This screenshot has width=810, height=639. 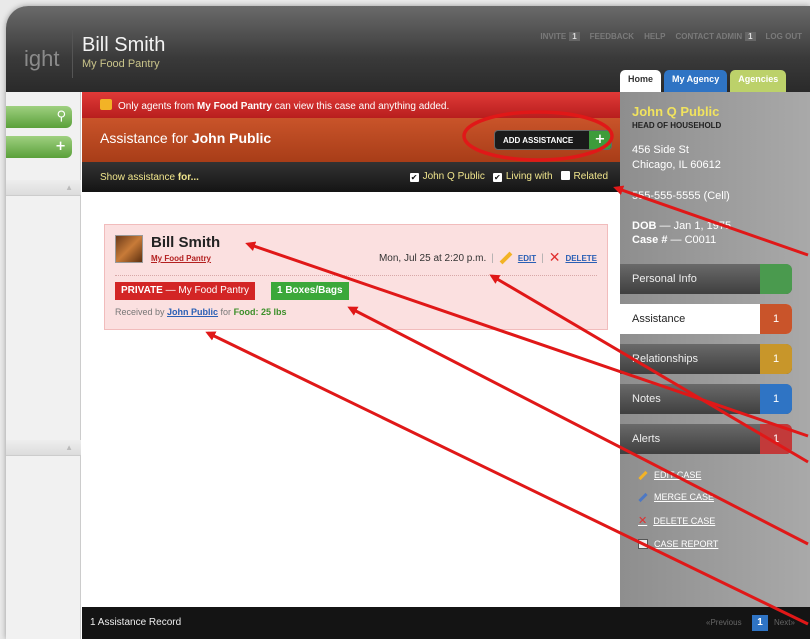 I want to click on agent-name: Bill Smith, so click(x=124, y=45).